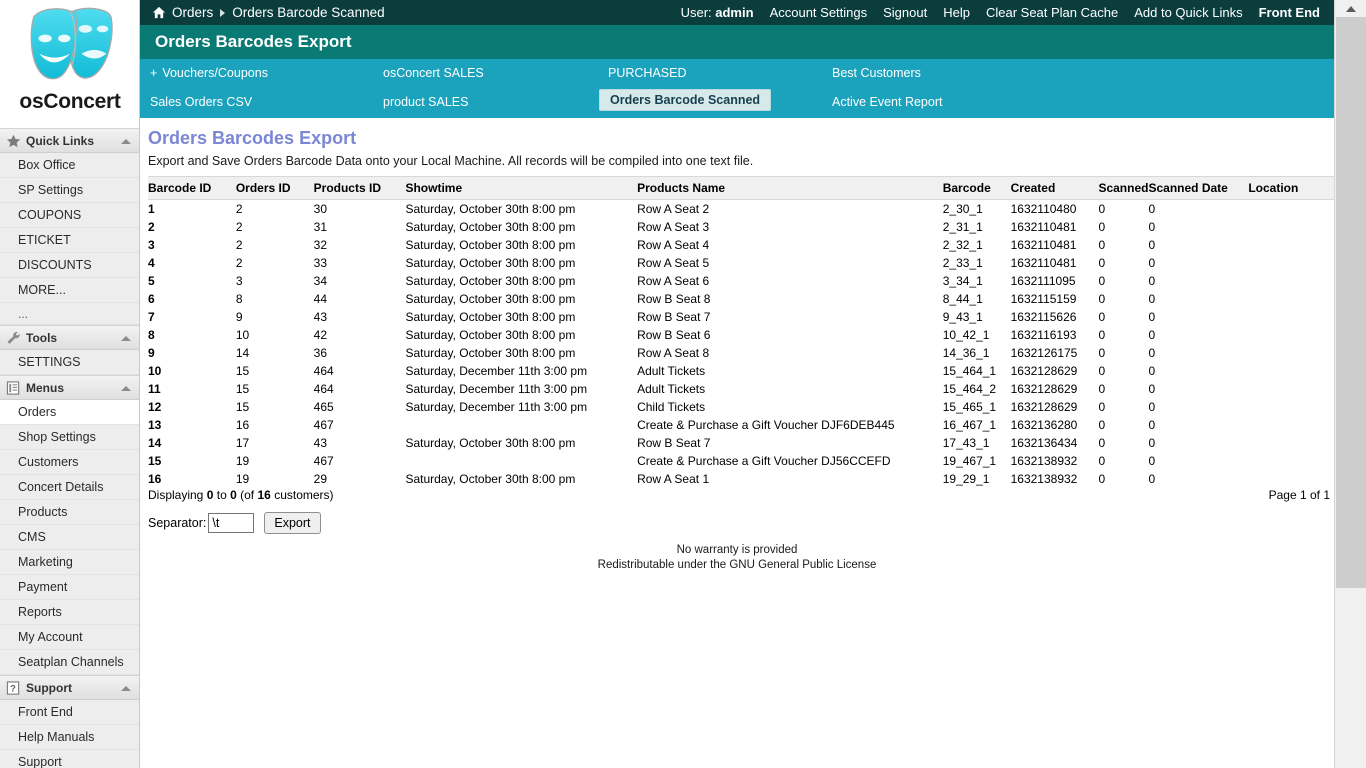  What do you see at coordinates (308, 12) in the screenshot?
I see `breadcrumb-item-current: Orders Barcode Scanned` at bounding box center [308, 12].